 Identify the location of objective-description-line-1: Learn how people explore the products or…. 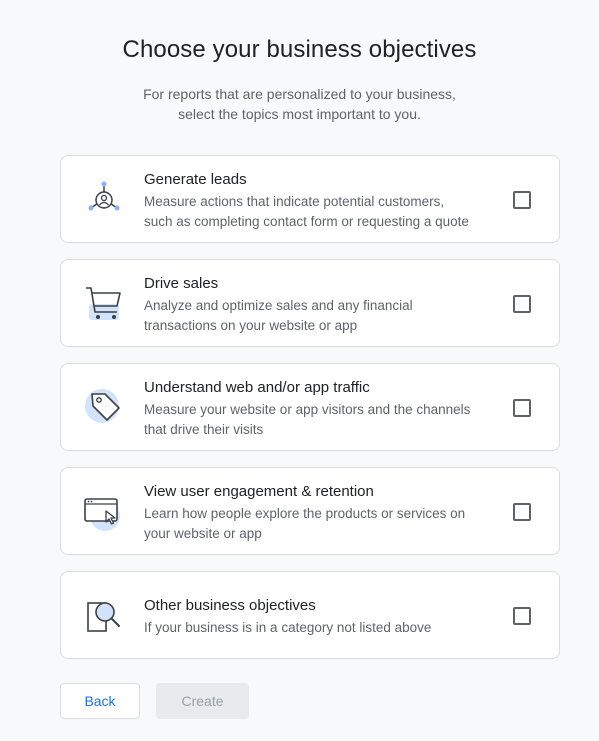
(305, 513).